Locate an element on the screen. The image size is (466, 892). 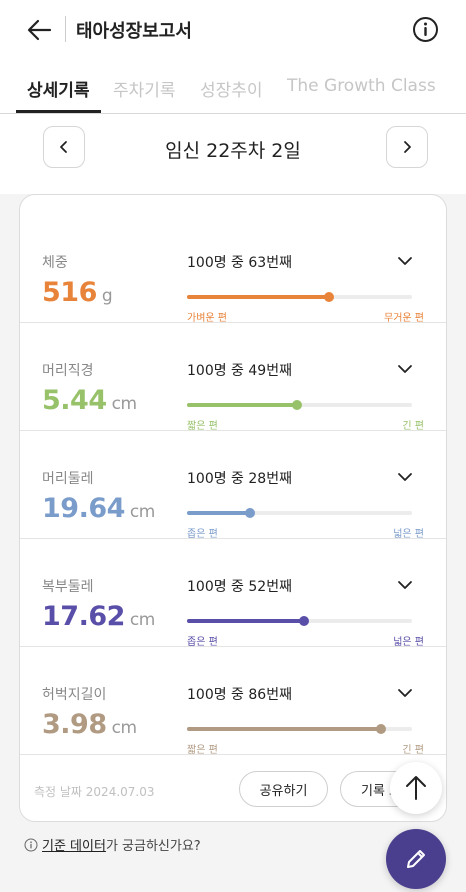
metric-row-weight: 체중 516 g 100명 중 63번째 가벼운 편 무거운 편 is located at coordinates (233, 269).